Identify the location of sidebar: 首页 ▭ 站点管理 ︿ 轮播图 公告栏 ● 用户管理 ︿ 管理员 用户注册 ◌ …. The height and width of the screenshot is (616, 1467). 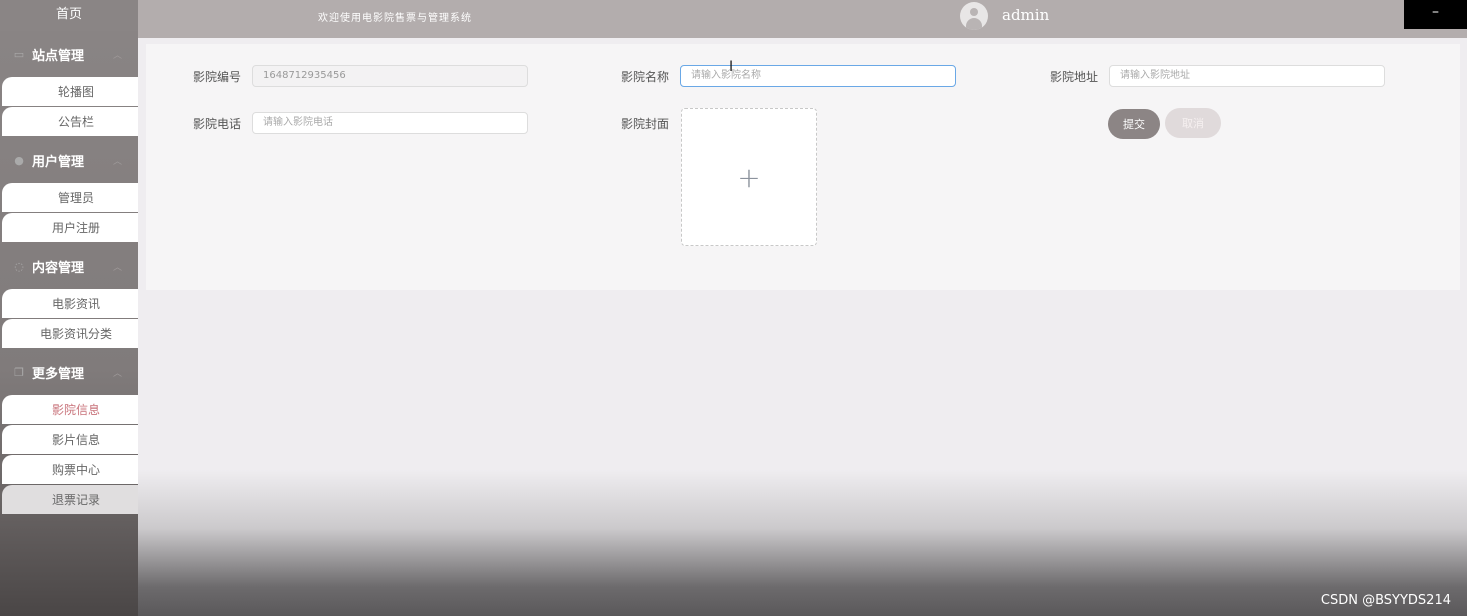
(69, 308).